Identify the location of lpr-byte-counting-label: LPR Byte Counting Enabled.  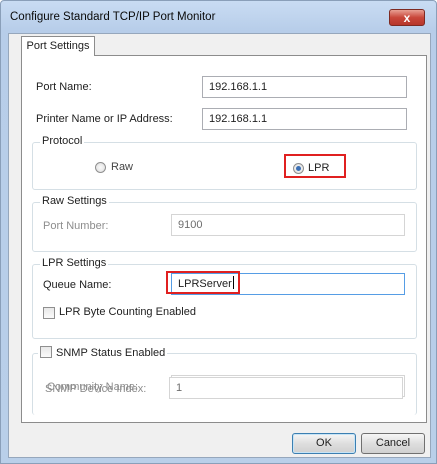
(127, 312).